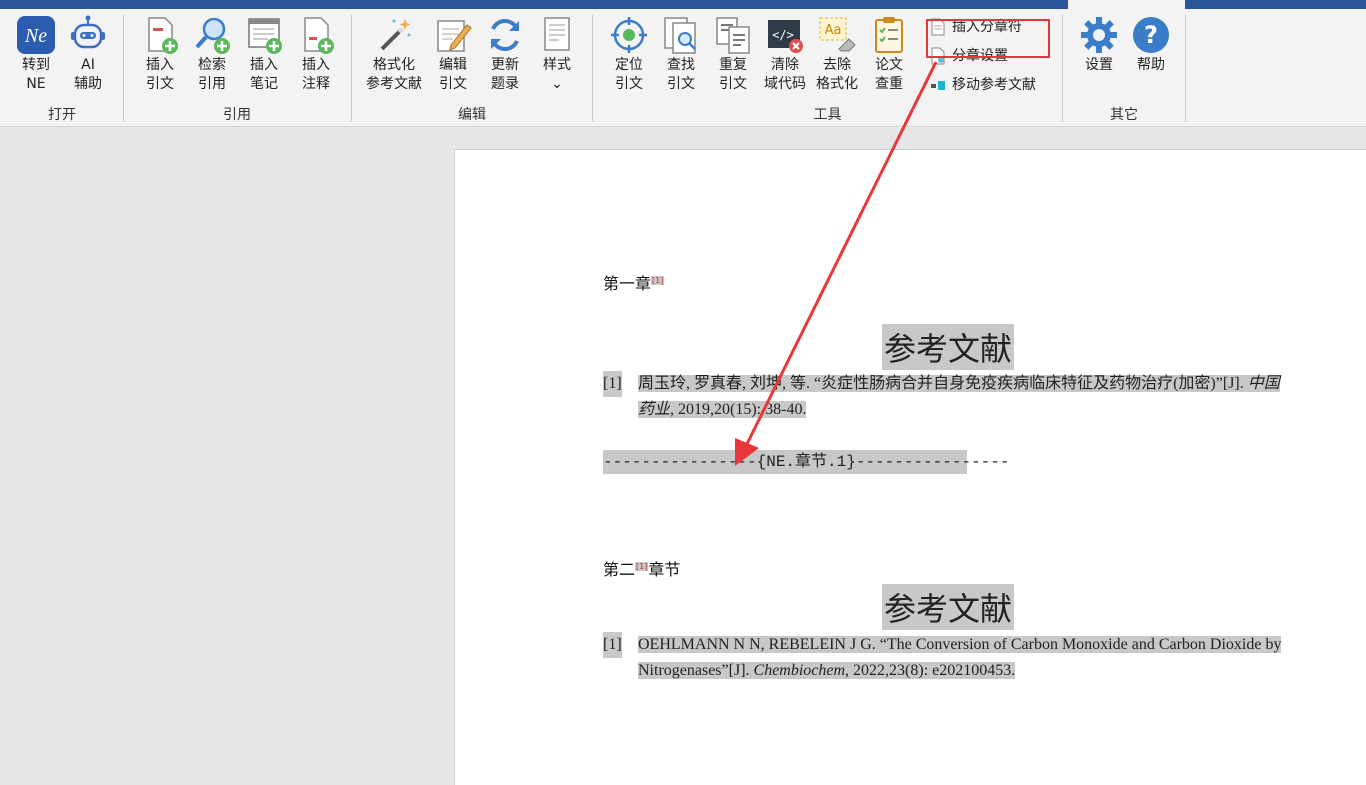 Image resolution: width=1366 pixels, height=785 pixels. I want to click on ai-assist-button: AI 辅助, so click(88, 54).